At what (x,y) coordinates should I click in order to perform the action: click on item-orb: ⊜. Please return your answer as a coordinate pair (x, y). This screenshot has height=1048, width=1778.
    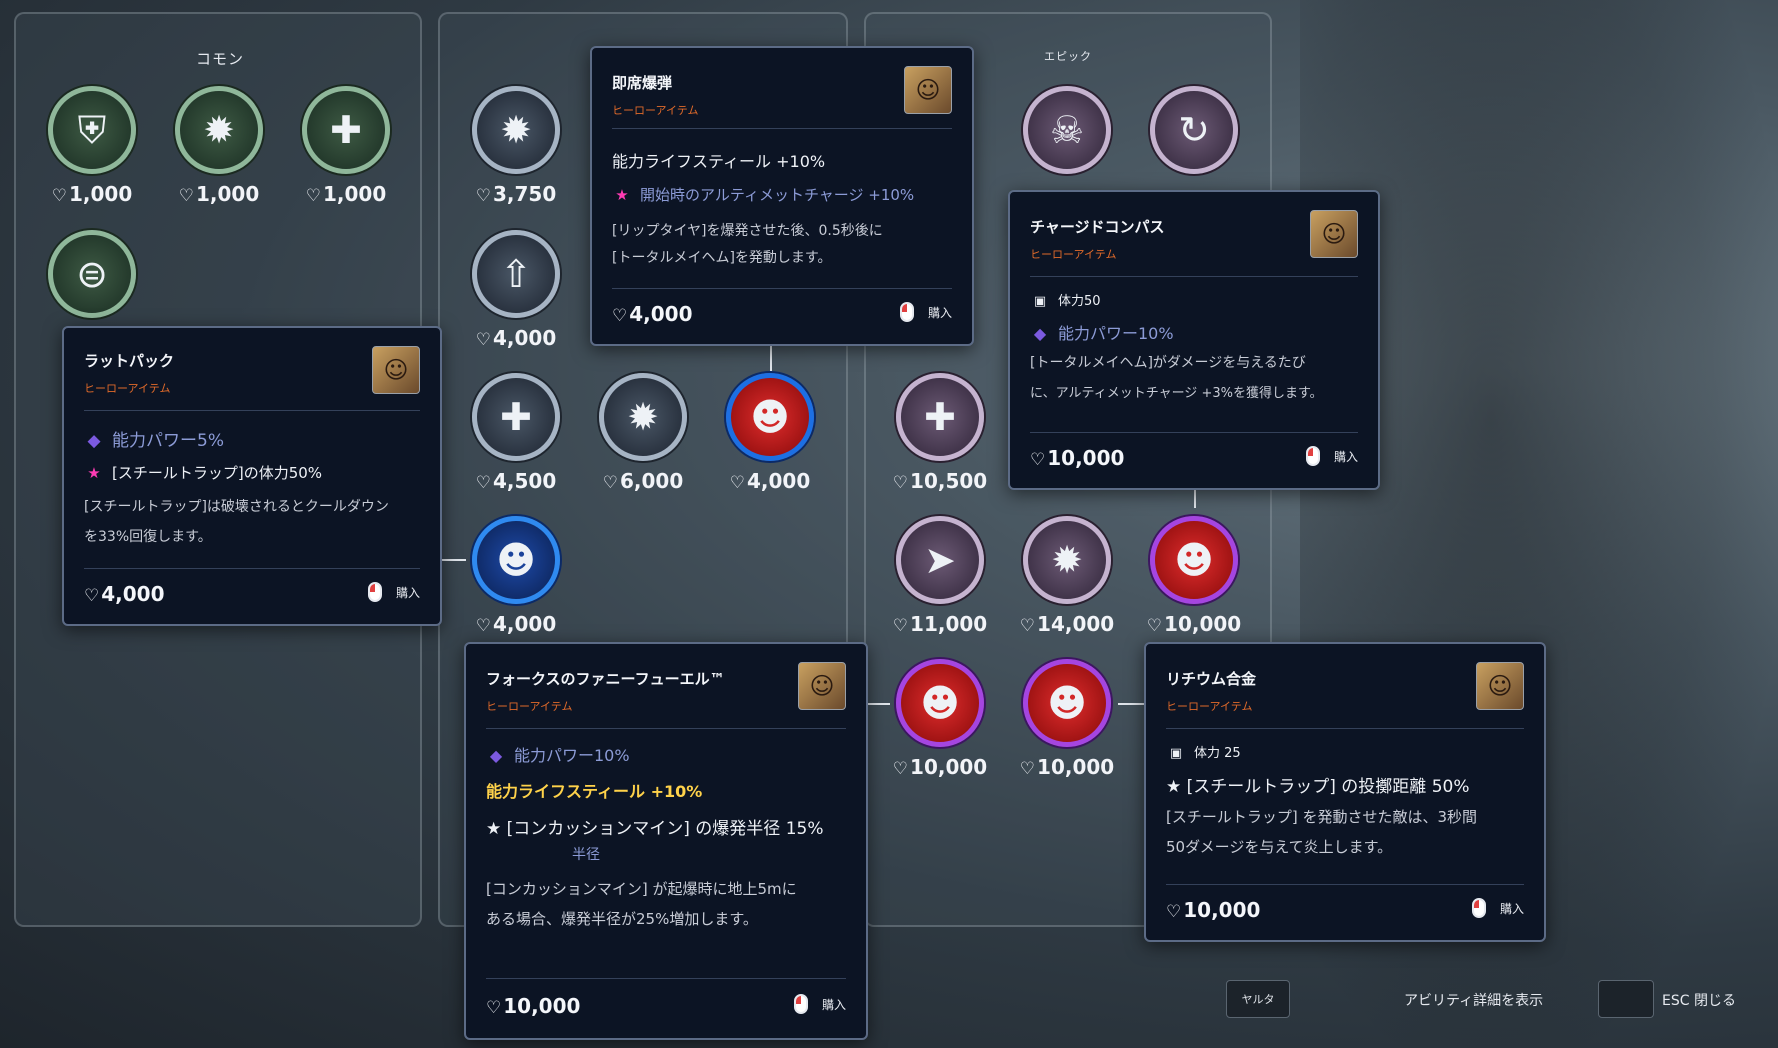
    Looking at the image, I should click on (92, 274).